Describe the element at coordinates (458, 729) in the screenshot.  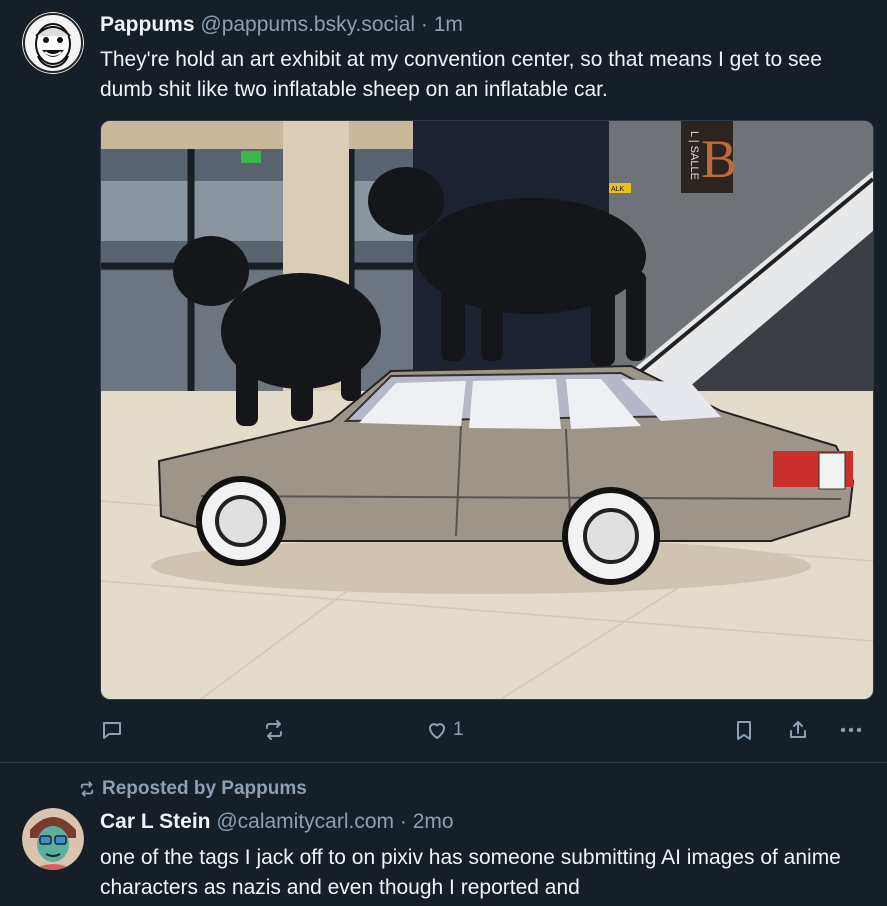
I see `like-count: 1` at that location.